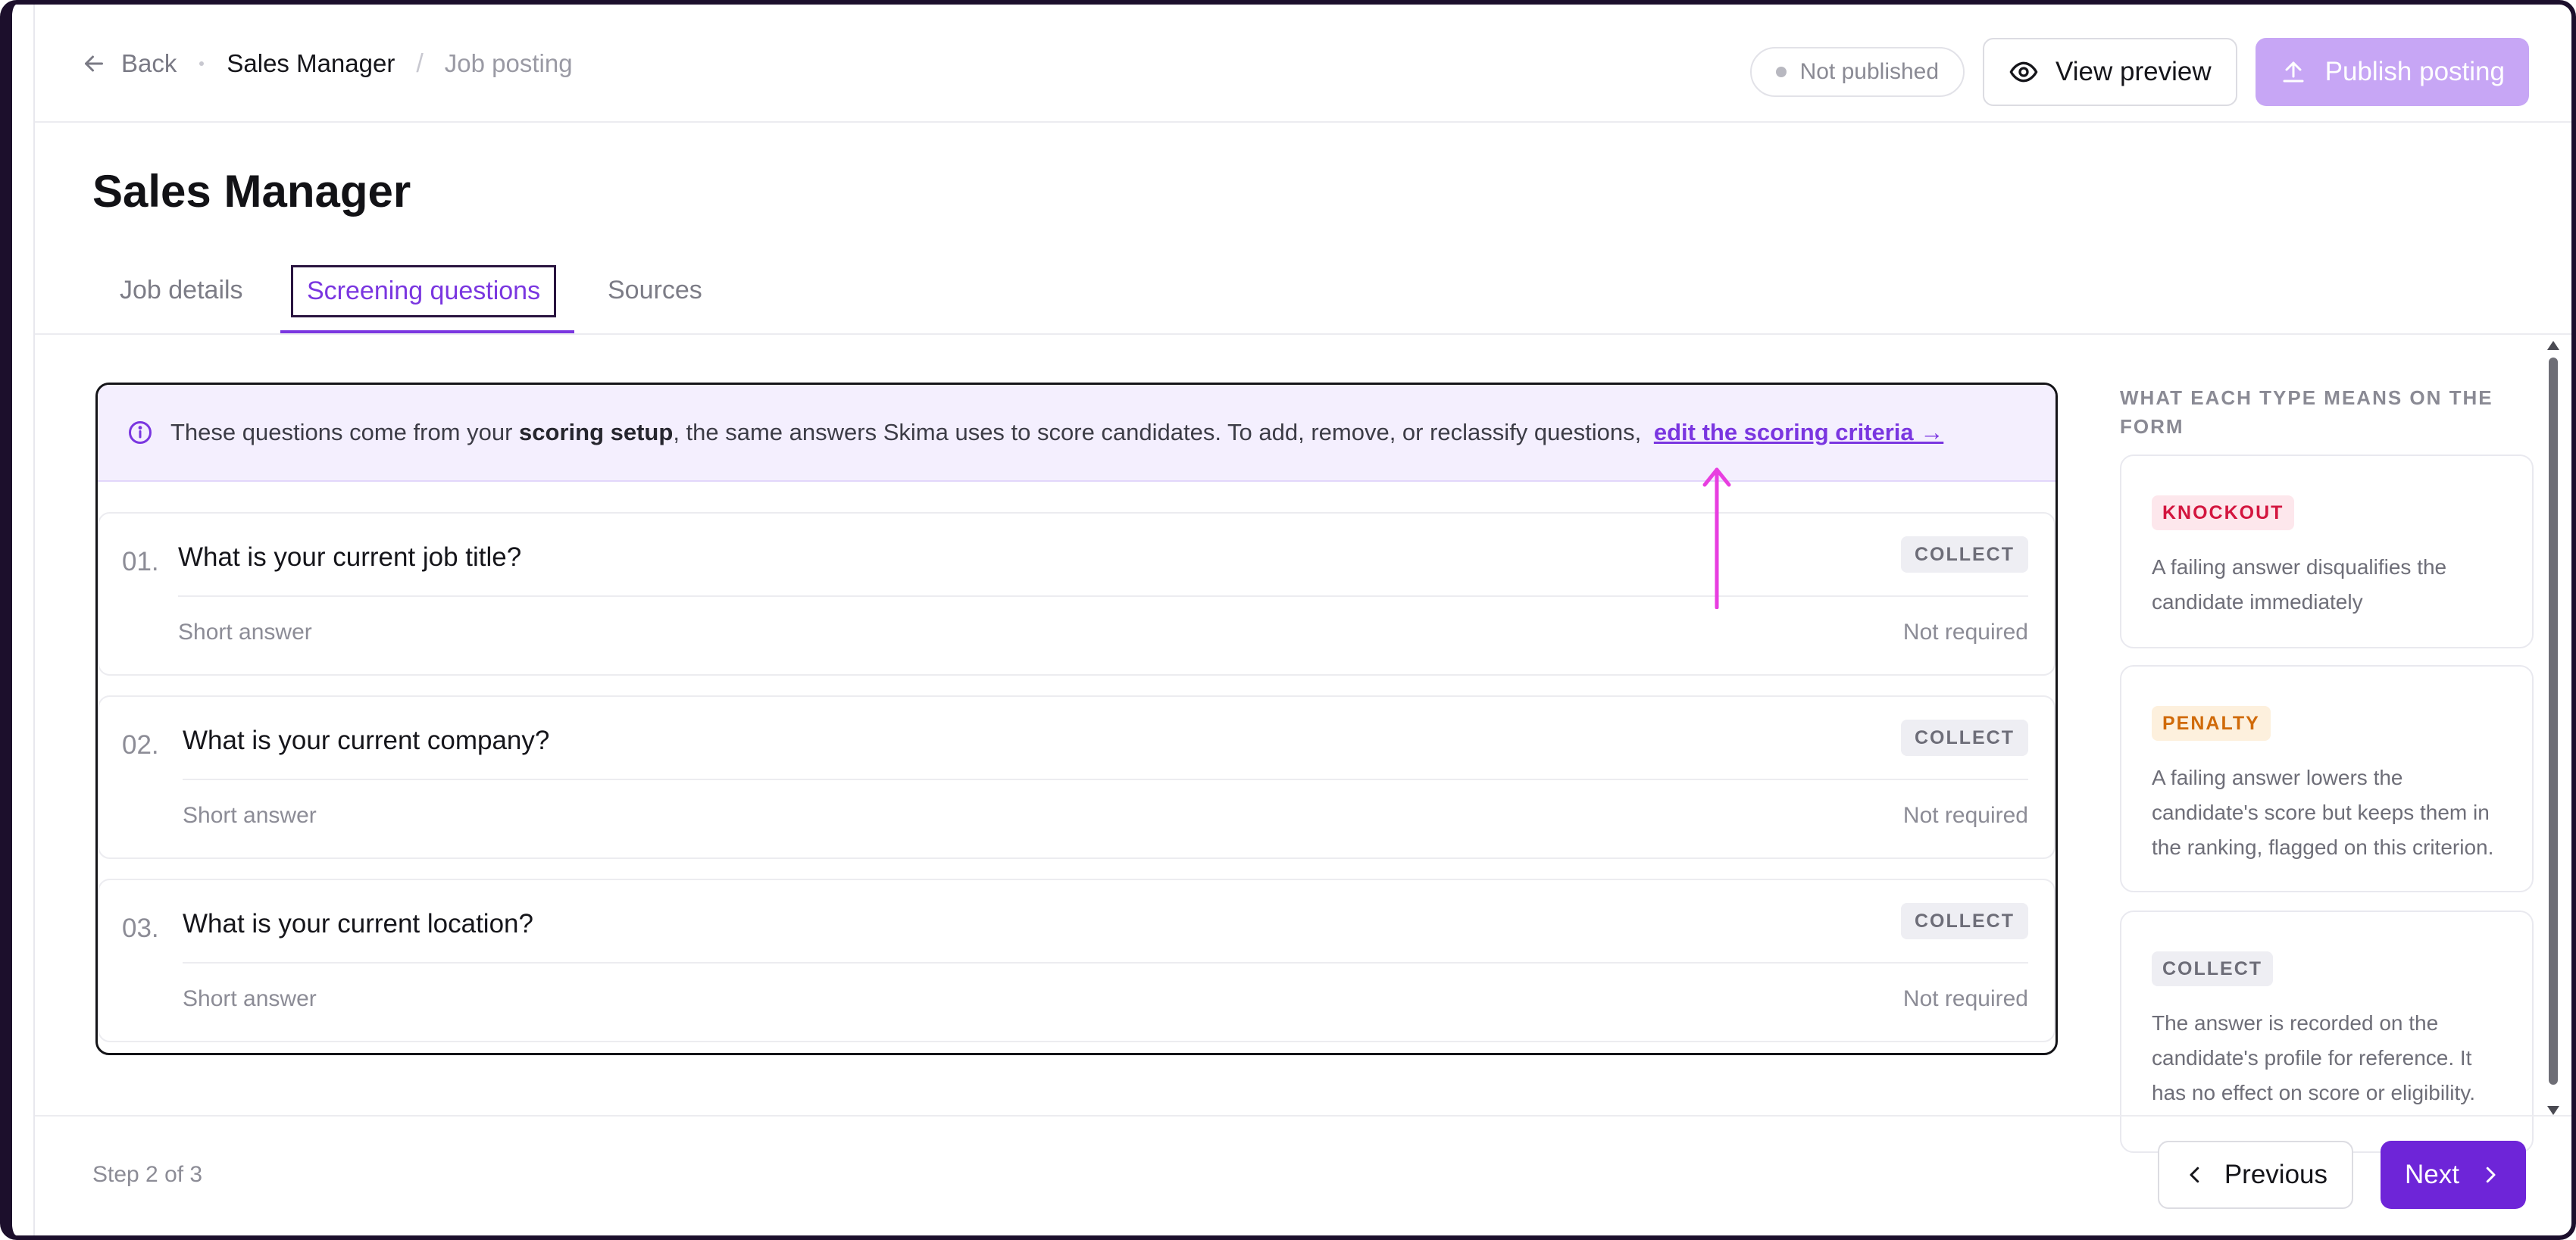  Describe the element at coordinates (2195, 1175) in the screenshot. I see `chevron-left-icon` at that location.